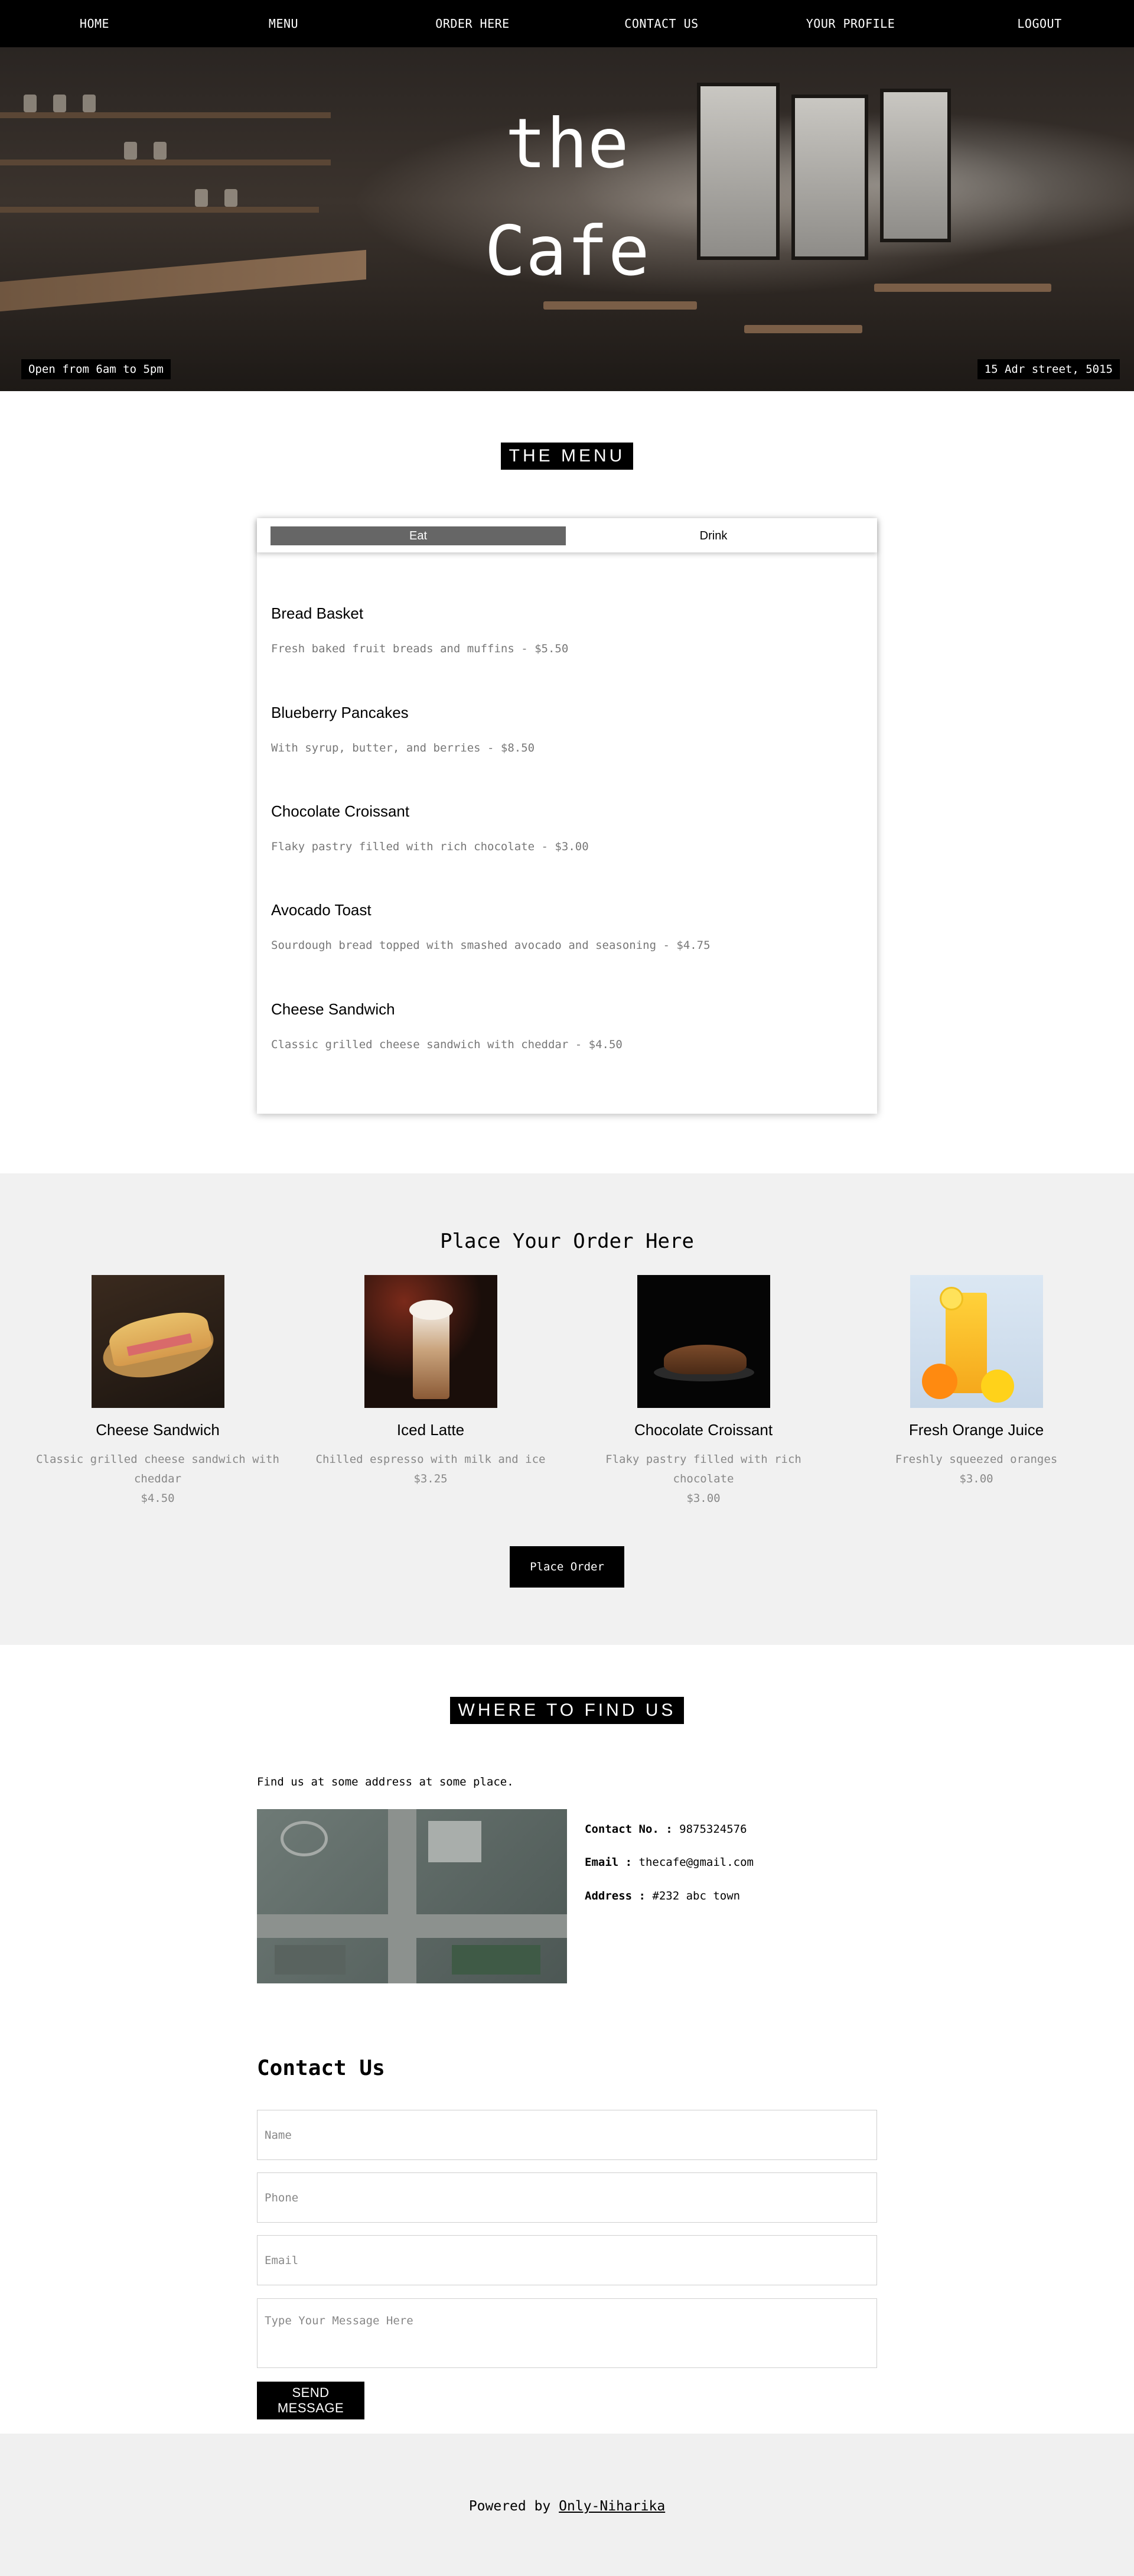 Image resolution: width=1134 pixels, height=2576 pixels. Describe the element at coordinates (567, 1567) in the screenshot. I see `place-order-button: Place Order` at that location.